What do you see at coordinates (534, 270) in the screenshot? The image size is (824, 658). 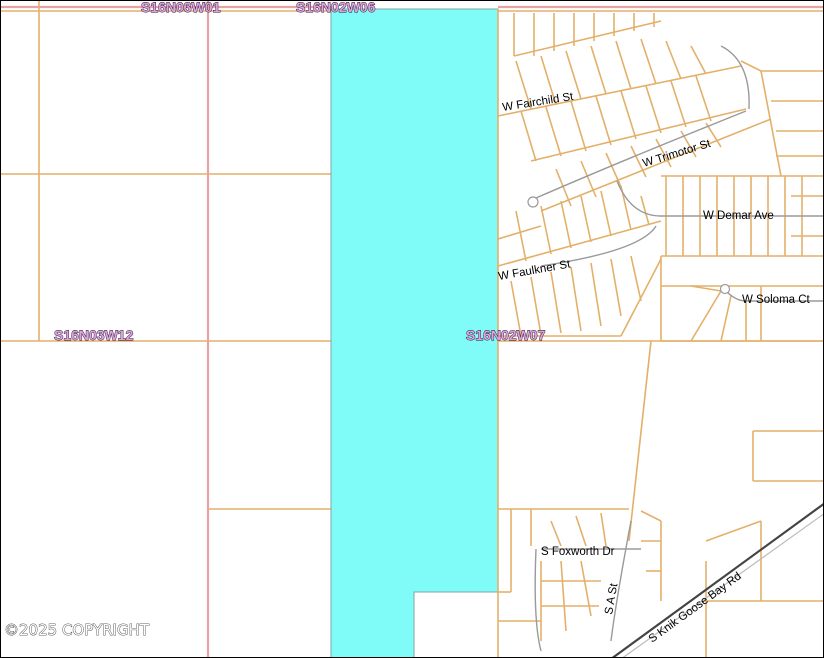 I see `street-label-faulkner: W Faulkner St` at bounding box center [534, 270].